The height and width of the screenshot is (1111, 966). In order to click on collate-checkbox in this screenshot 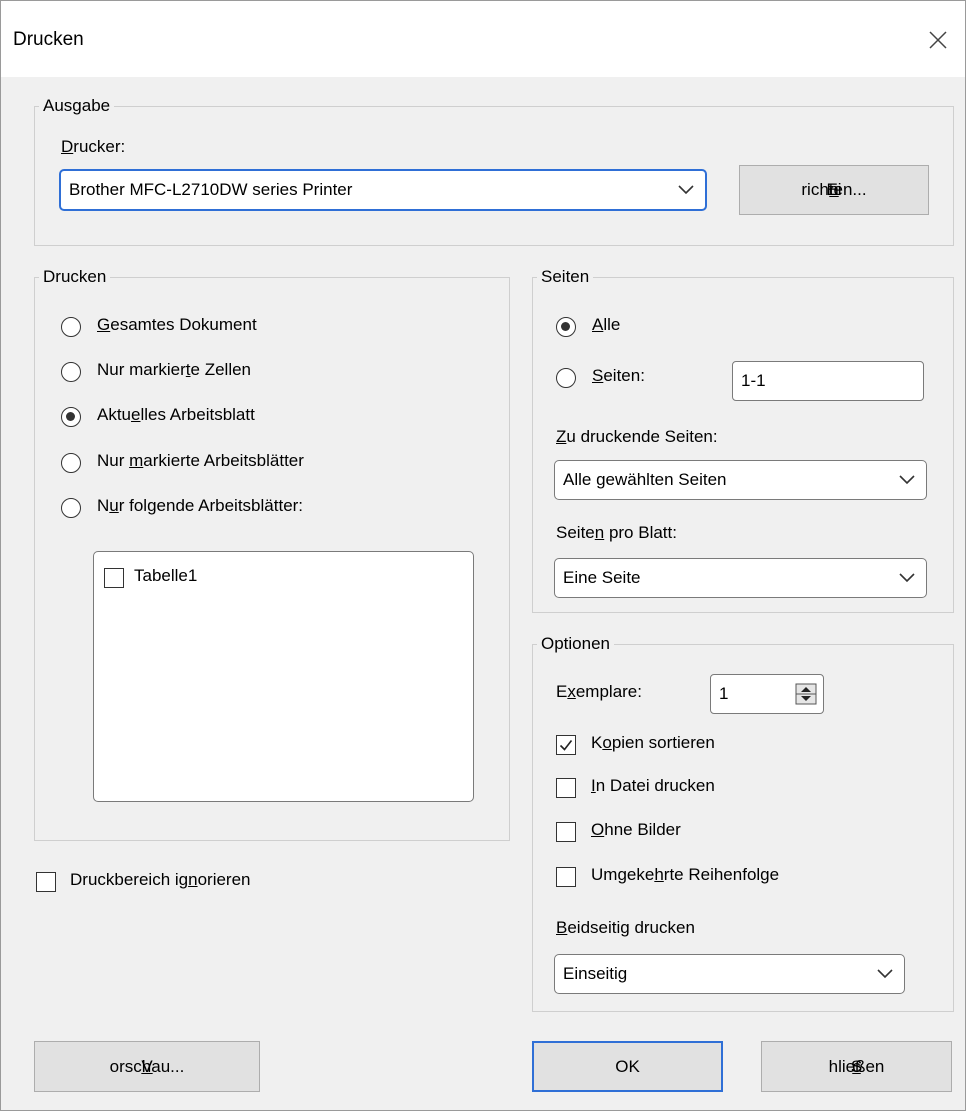, I will do `click(566, 745)`.